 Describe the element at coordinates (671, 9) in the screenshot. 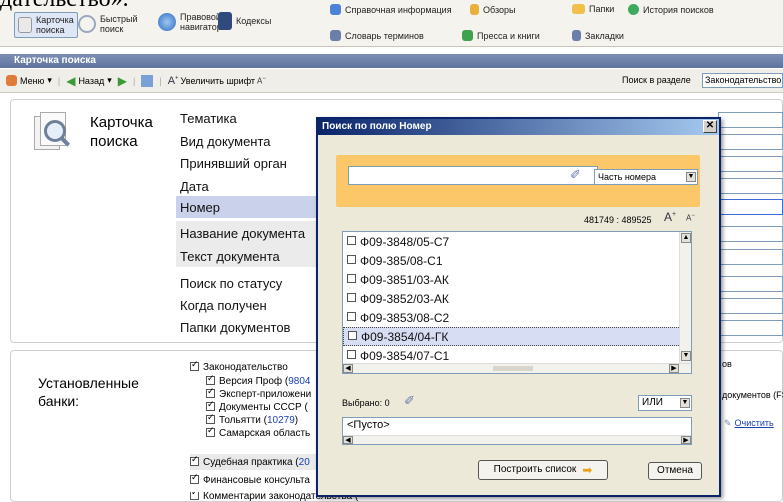

I see `search-history-button: История поисков` at that location.